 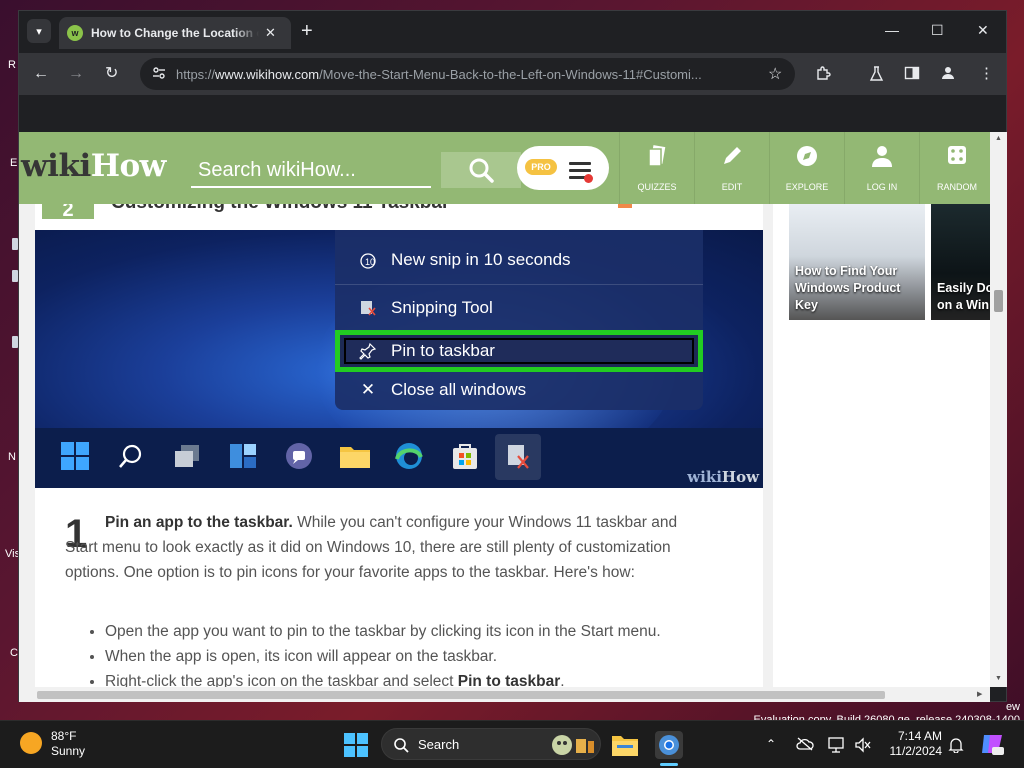 I want to click on menu-kebab-icon: ⋮, so click(x=986, y=74).